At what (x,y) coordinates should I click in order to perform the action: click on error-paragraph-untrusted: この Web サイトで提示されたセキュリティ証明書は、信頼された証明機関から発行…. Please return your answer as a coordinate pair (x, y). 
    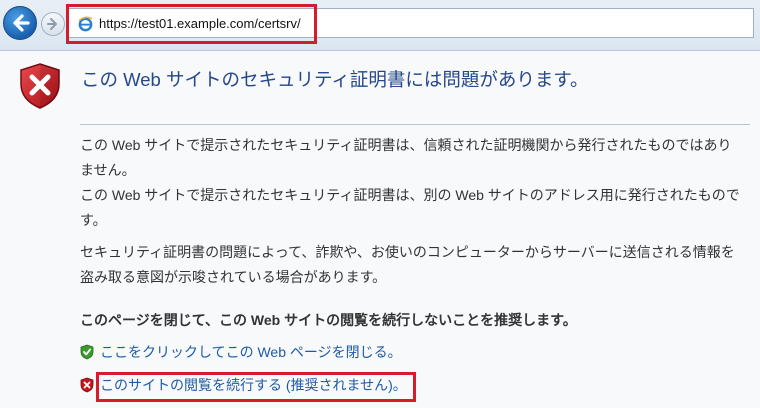
    Looking at the image, I should click on (406, 157).